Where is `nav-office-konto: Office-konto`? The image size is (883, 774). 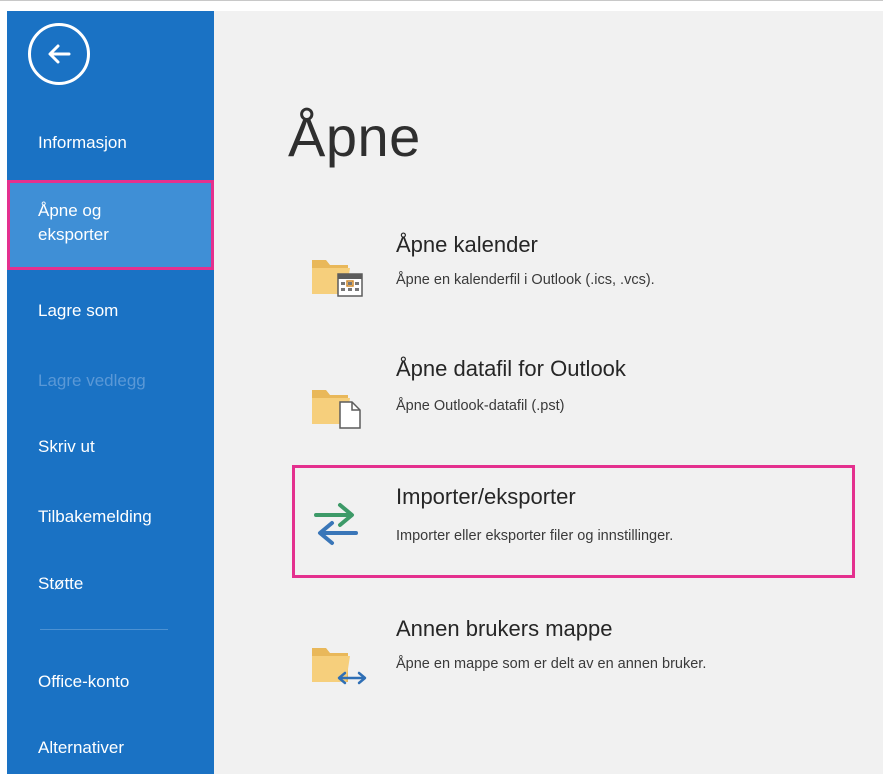
nav-office-konto: Office-konto is located at coordinates (110, 682).